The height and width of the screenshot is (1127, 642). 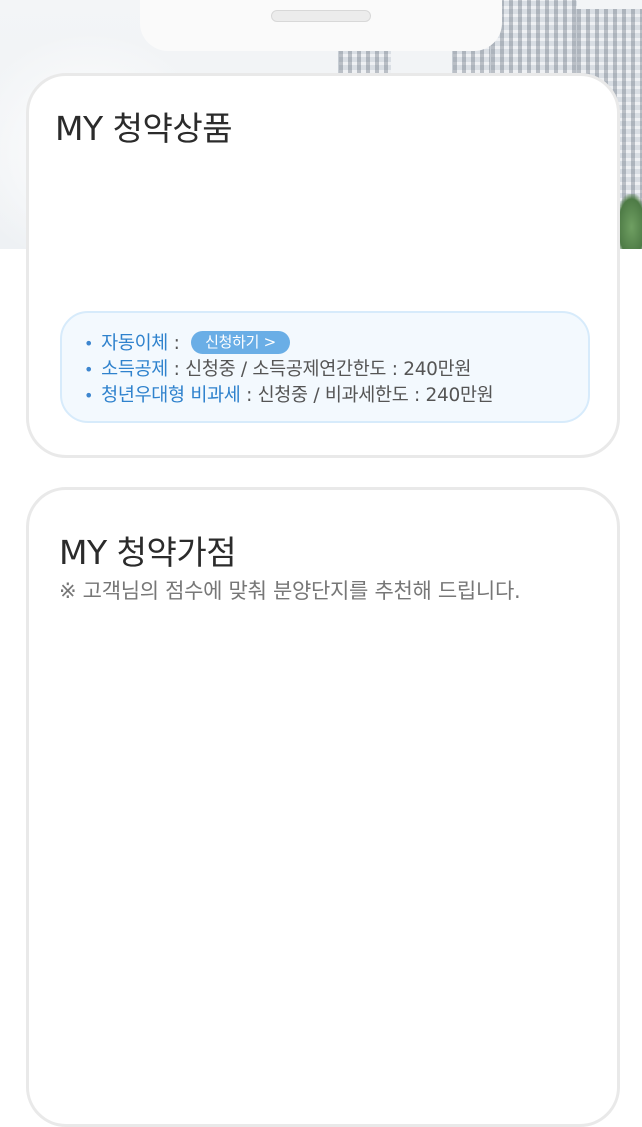 What do you see at coordinates (321, 25) in the screenshot?
I see `device-notch` at bounding box center [321, 25].